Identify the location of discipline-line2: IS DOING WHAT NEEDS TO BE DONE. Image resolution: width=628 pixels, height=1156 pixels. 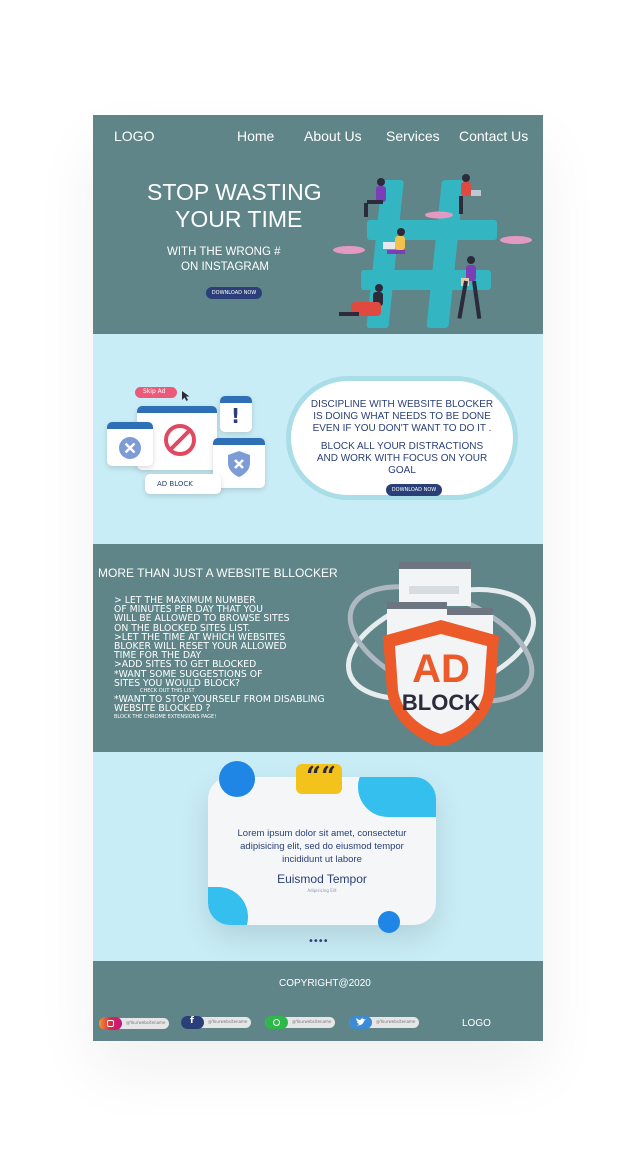
(402, 416).